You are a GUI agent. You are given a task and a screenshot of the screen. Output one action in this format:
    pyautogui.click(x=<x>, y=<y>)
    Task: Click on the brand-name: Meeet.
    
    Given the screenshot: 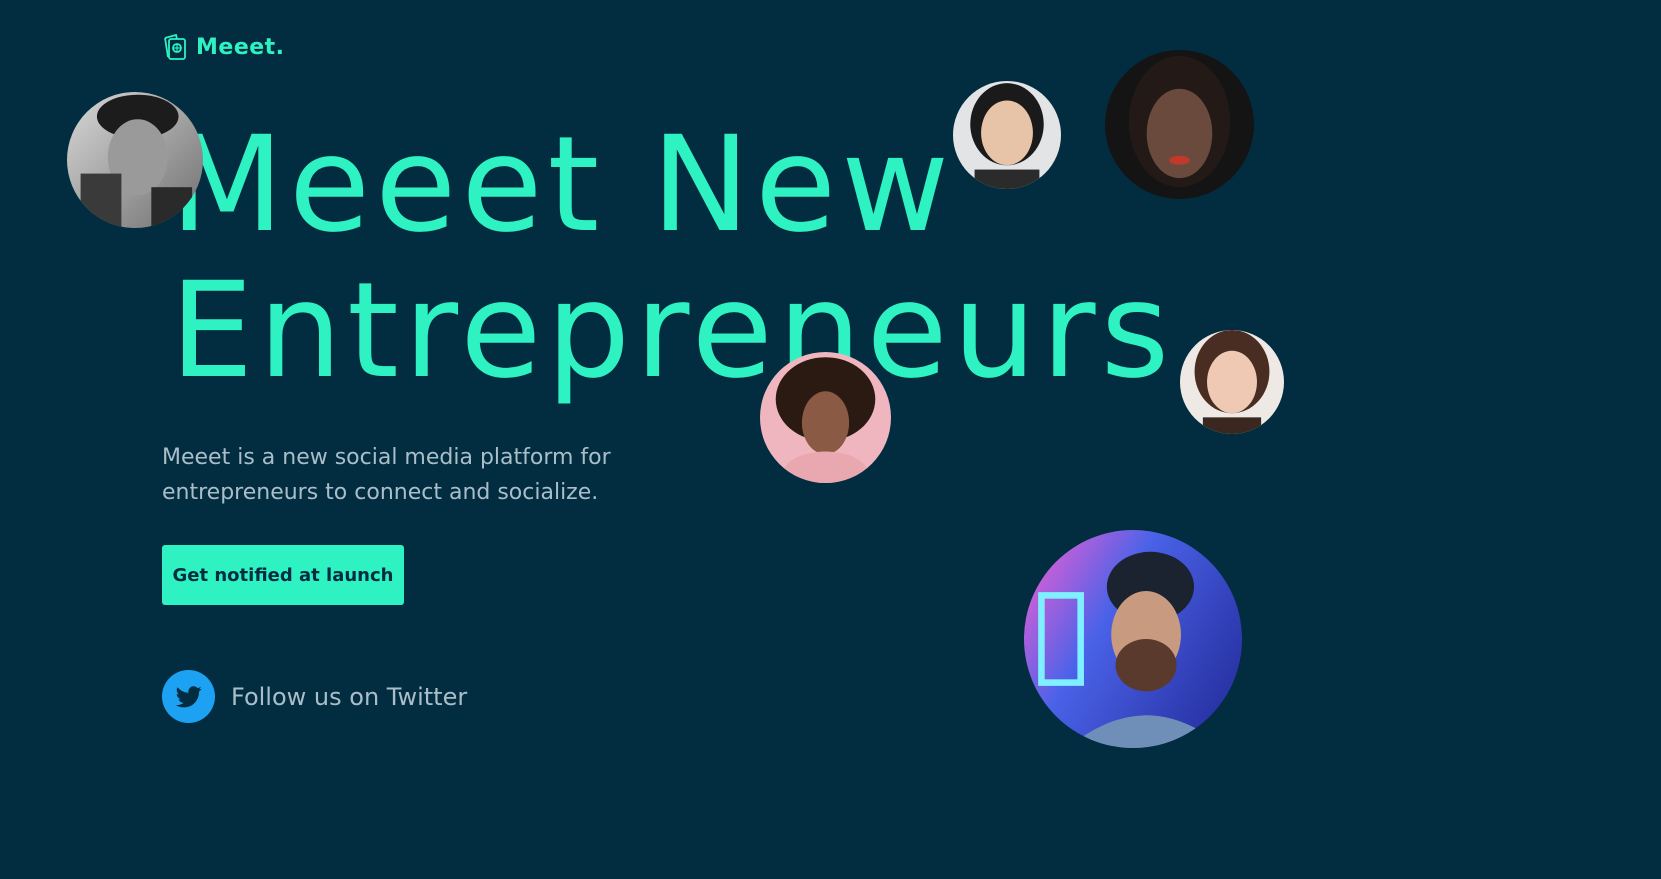 What is the action you would take?
    pyautogui.click(x=240, y=47)
    